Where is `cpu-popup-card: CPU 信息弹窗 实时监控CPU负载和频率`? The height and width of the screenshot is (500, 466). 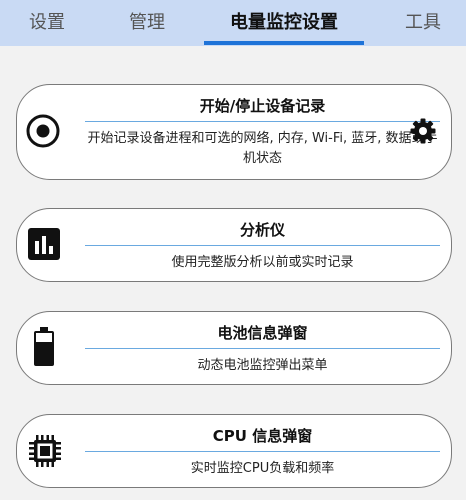
cpu-popup-card: CPU 信息弹窗 实时监控CPU负载和频率 is located at coordinates (234, 451).